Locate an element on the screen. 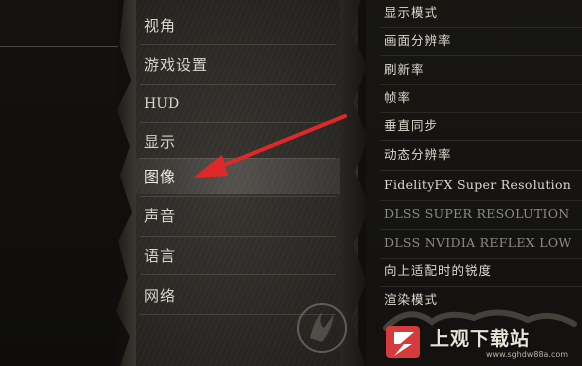 The image size is (582, 366). lightning-shield-icon is located at coordinates (403, 342).